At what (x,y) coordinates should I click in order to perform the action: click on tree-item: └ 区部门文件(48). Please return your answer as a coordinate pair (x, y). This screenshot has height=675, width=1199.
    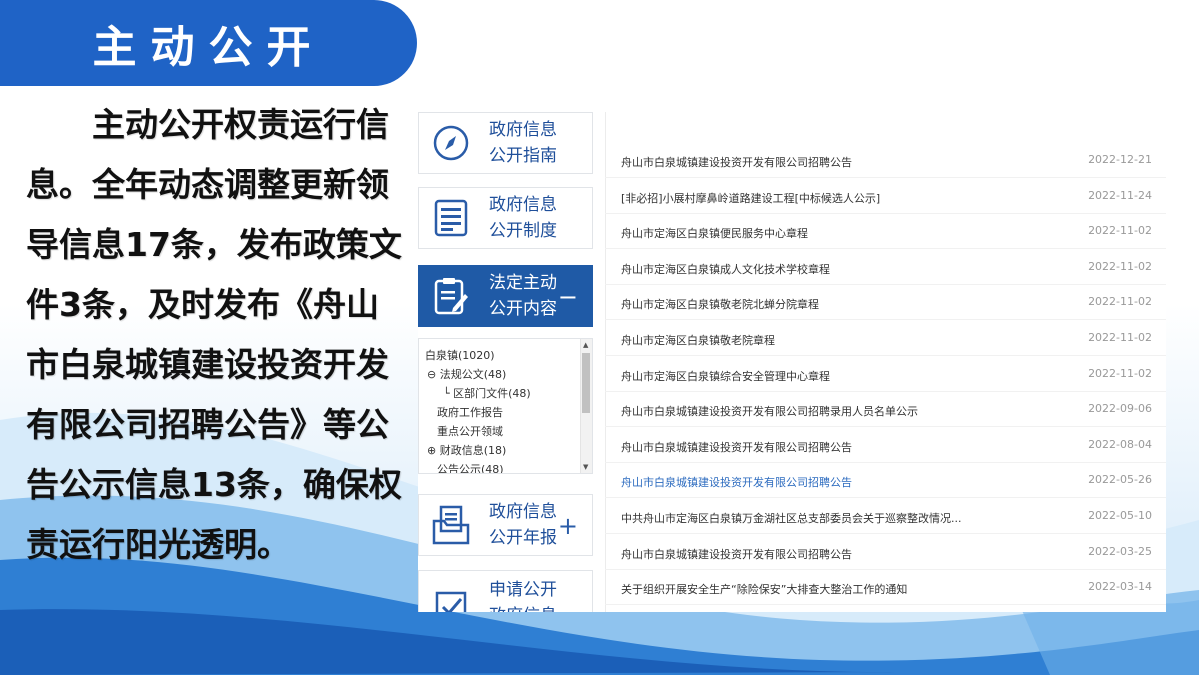
    Looking at the image, I should click on (508, 393).